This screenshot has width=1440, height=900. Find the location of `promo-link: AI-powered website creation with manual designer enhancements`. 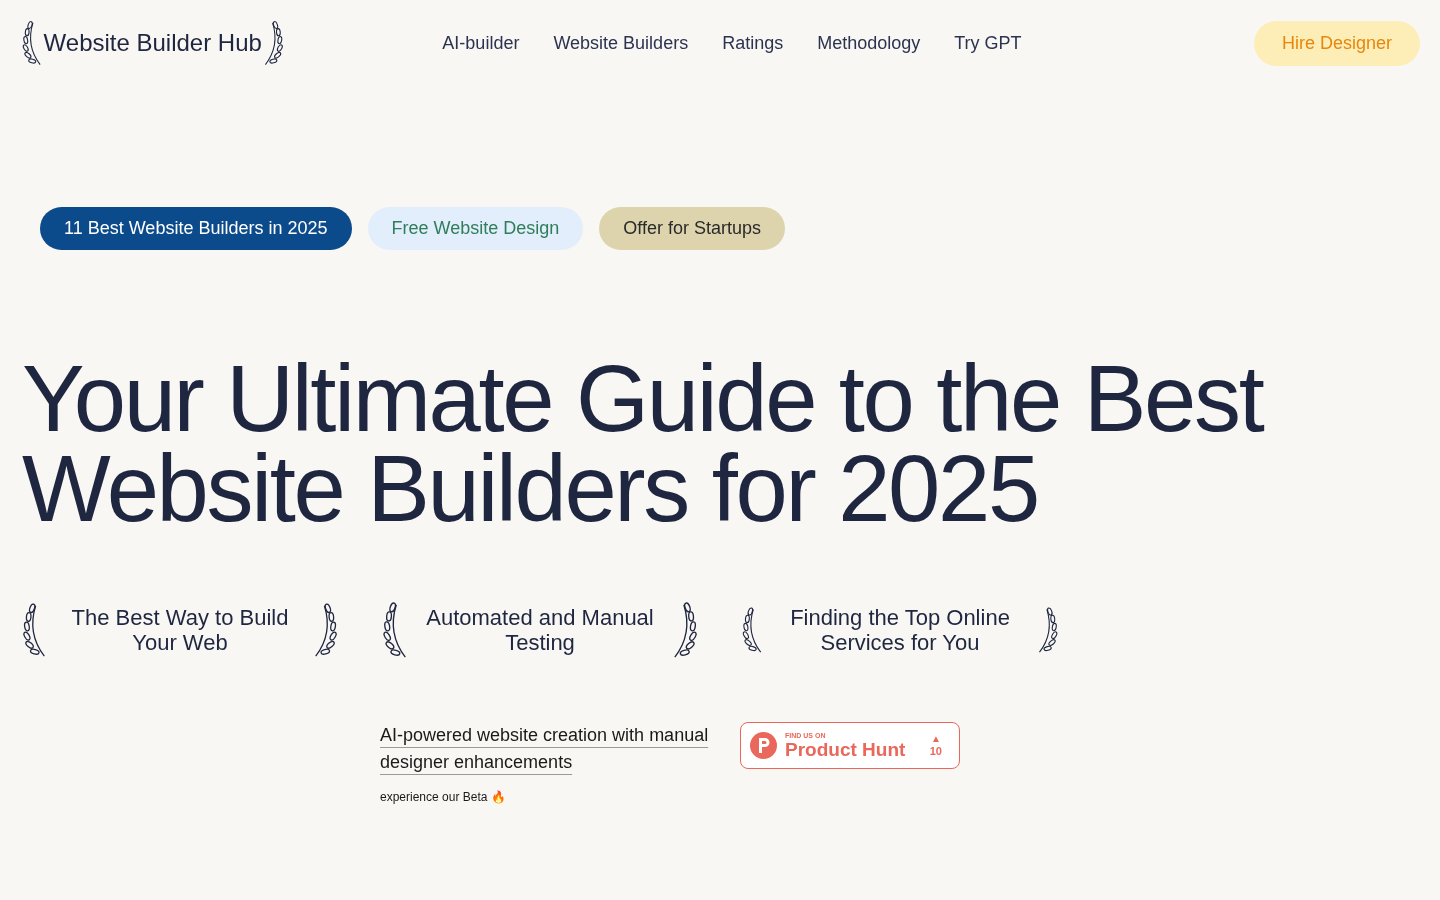

promo-link: AI-powered website creation with manual designer enhancements is located at coordinates (560, 749).